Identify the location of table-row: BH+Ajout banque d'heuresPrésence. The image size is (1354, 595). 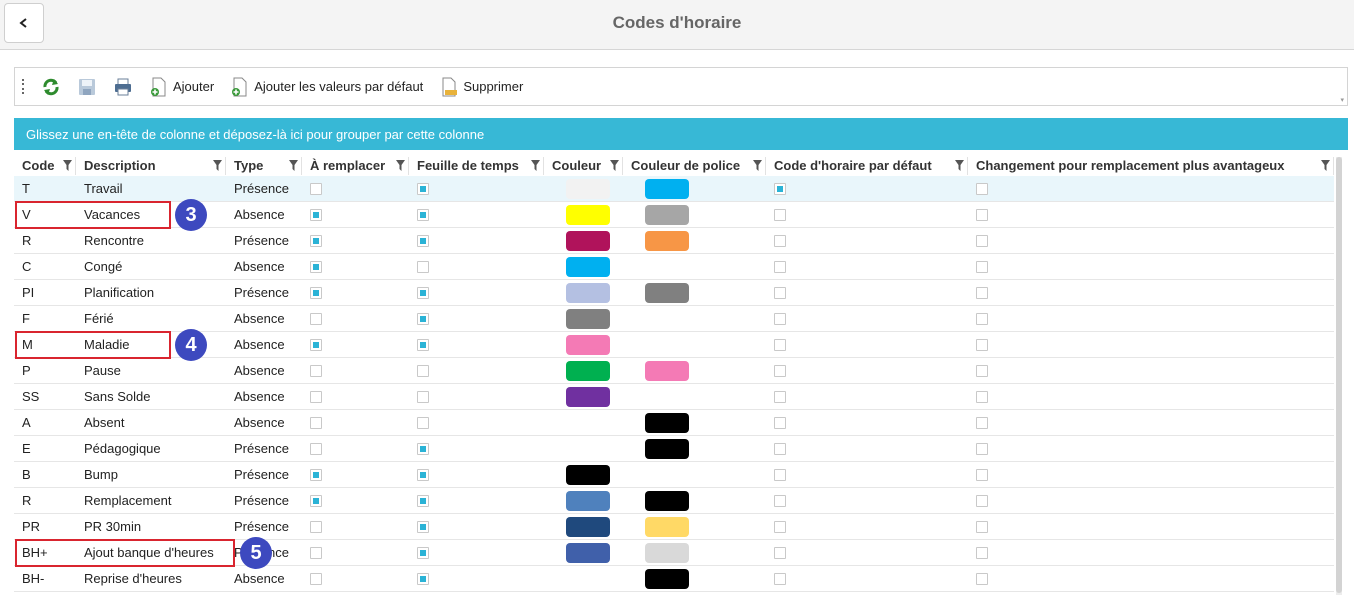
(674, 553).